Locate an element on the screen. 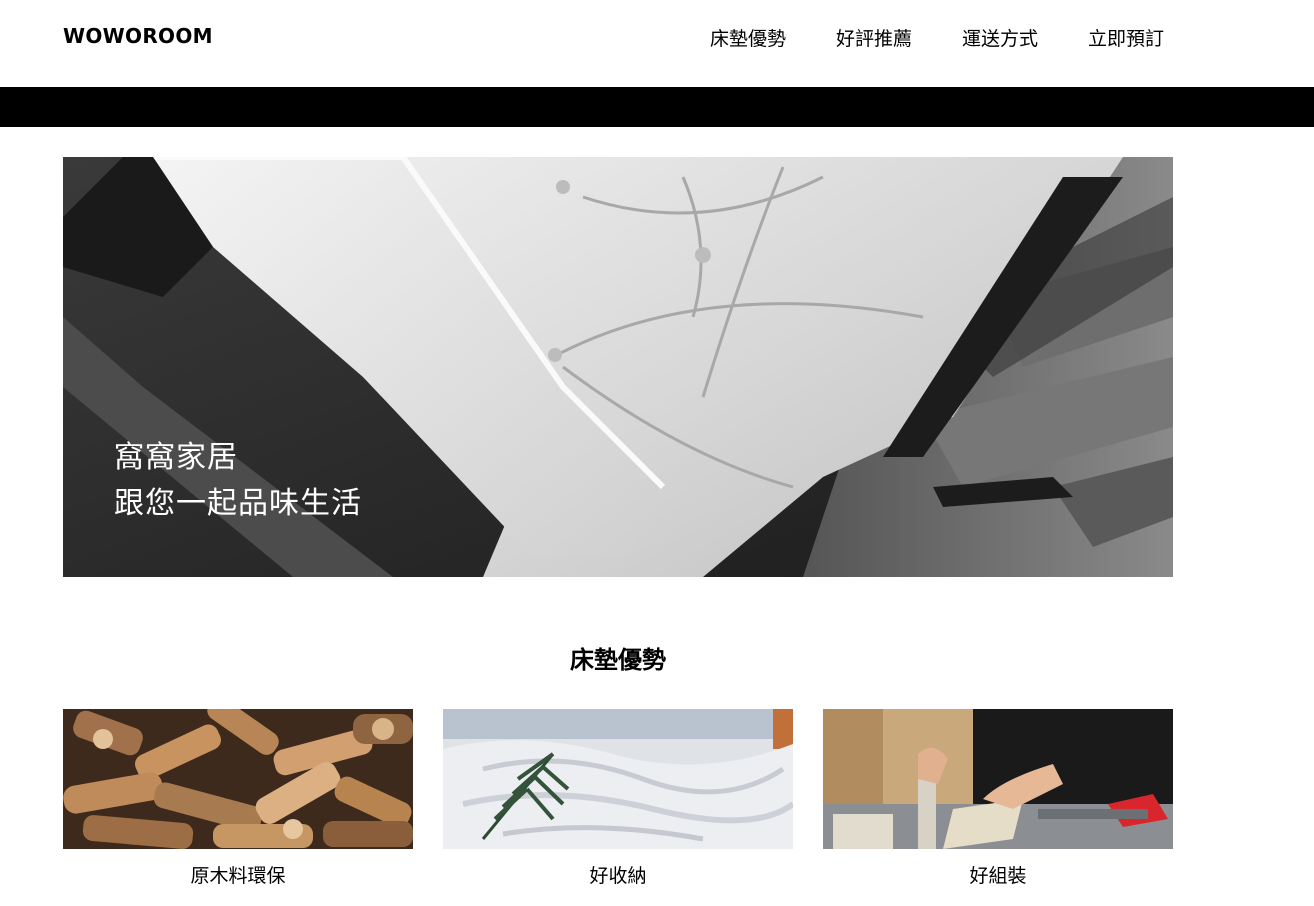 The width and height of the screenshot is (1314, 906). feature-card-storage: 好收納 is located at coordinates (618, 798).